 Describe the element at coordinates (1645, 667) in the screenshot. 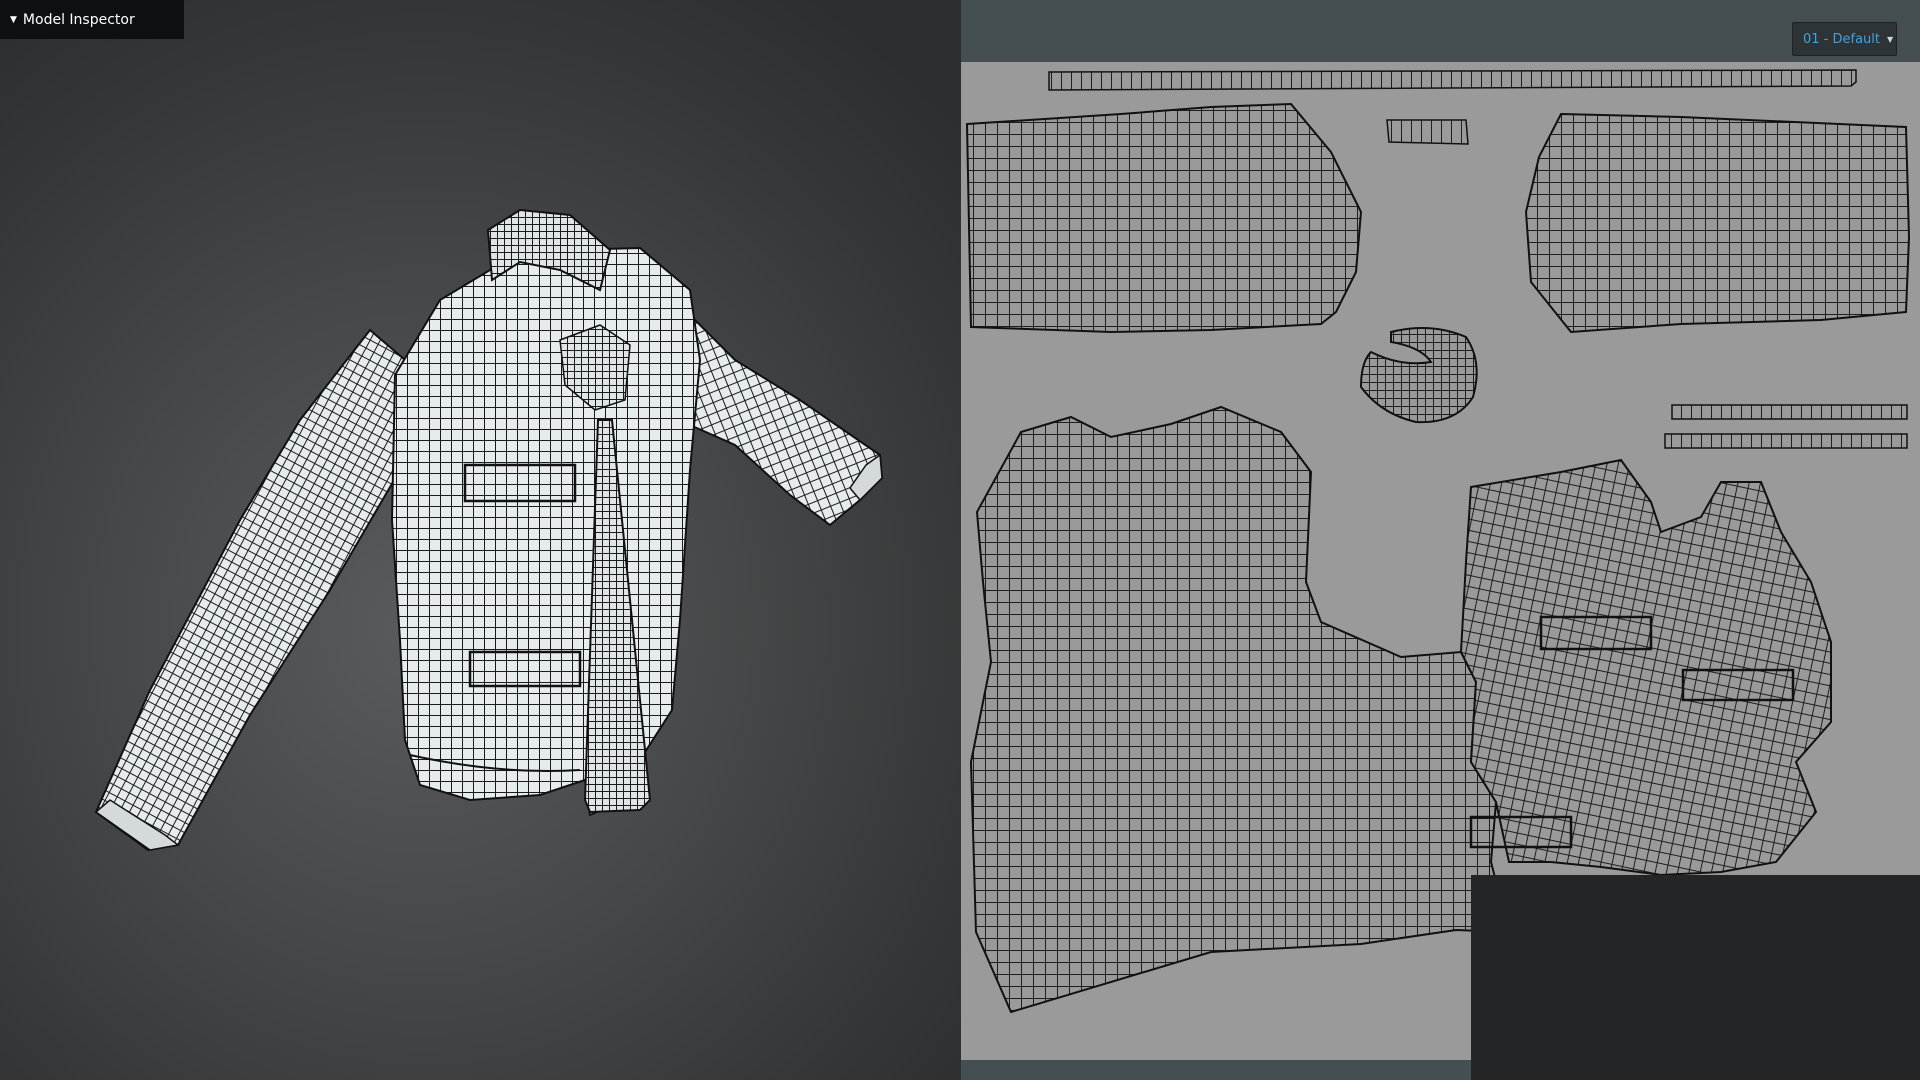

I see `uv-front-panel-island` at that location.